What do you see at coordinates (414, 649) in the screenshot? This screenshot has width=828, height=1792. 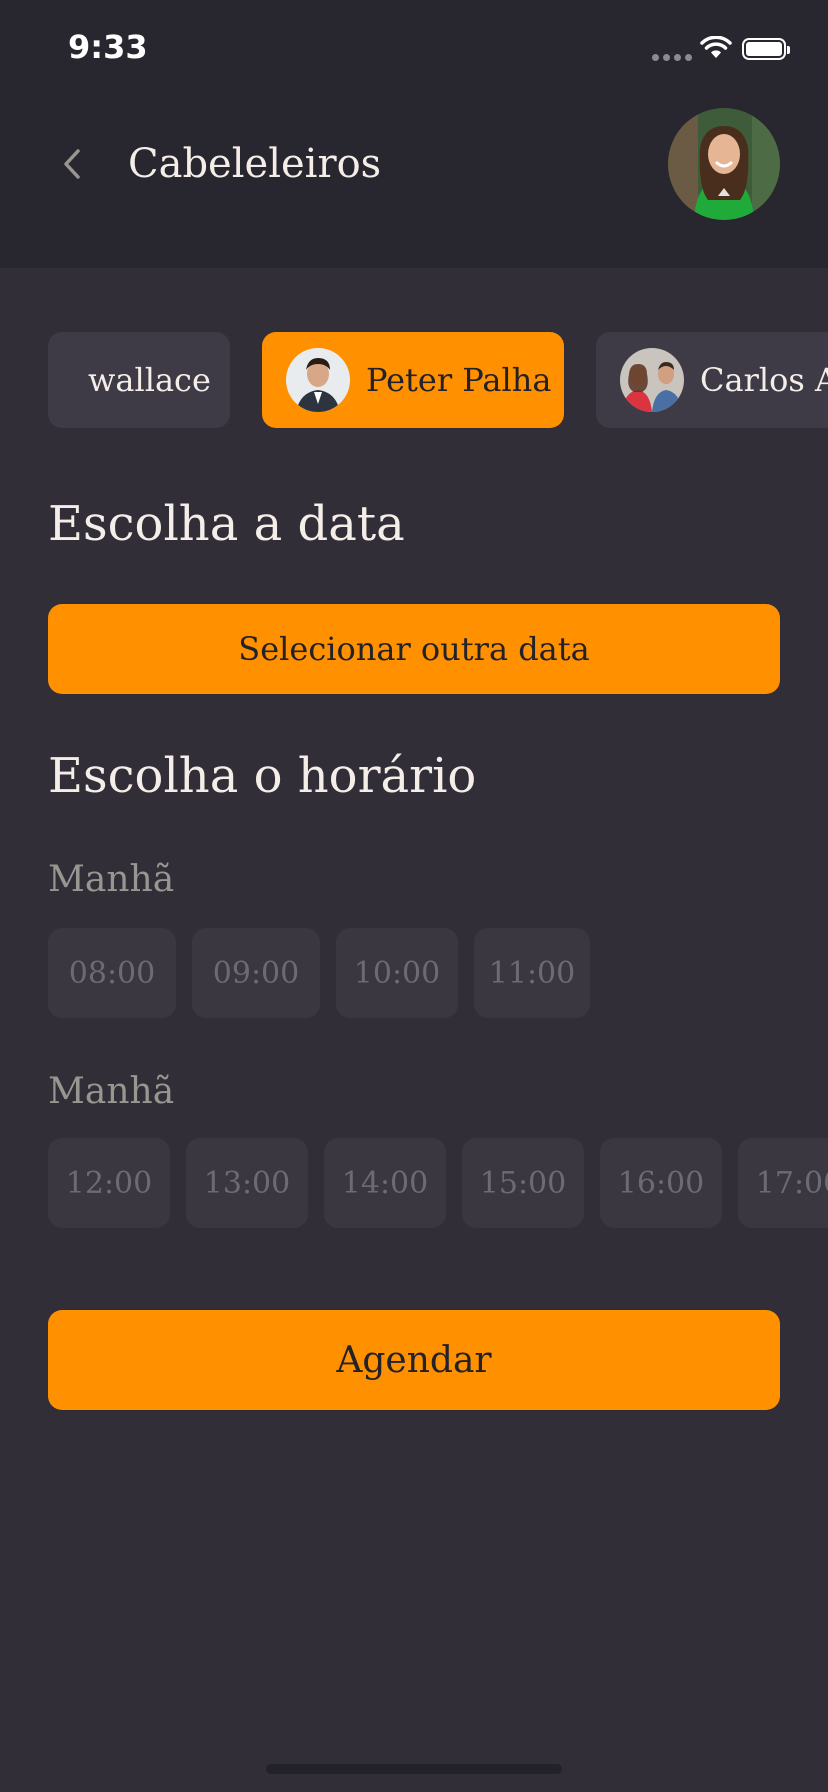 I see `select-other-date-button: Selecionar outra data` at bounding box center [414, 649].